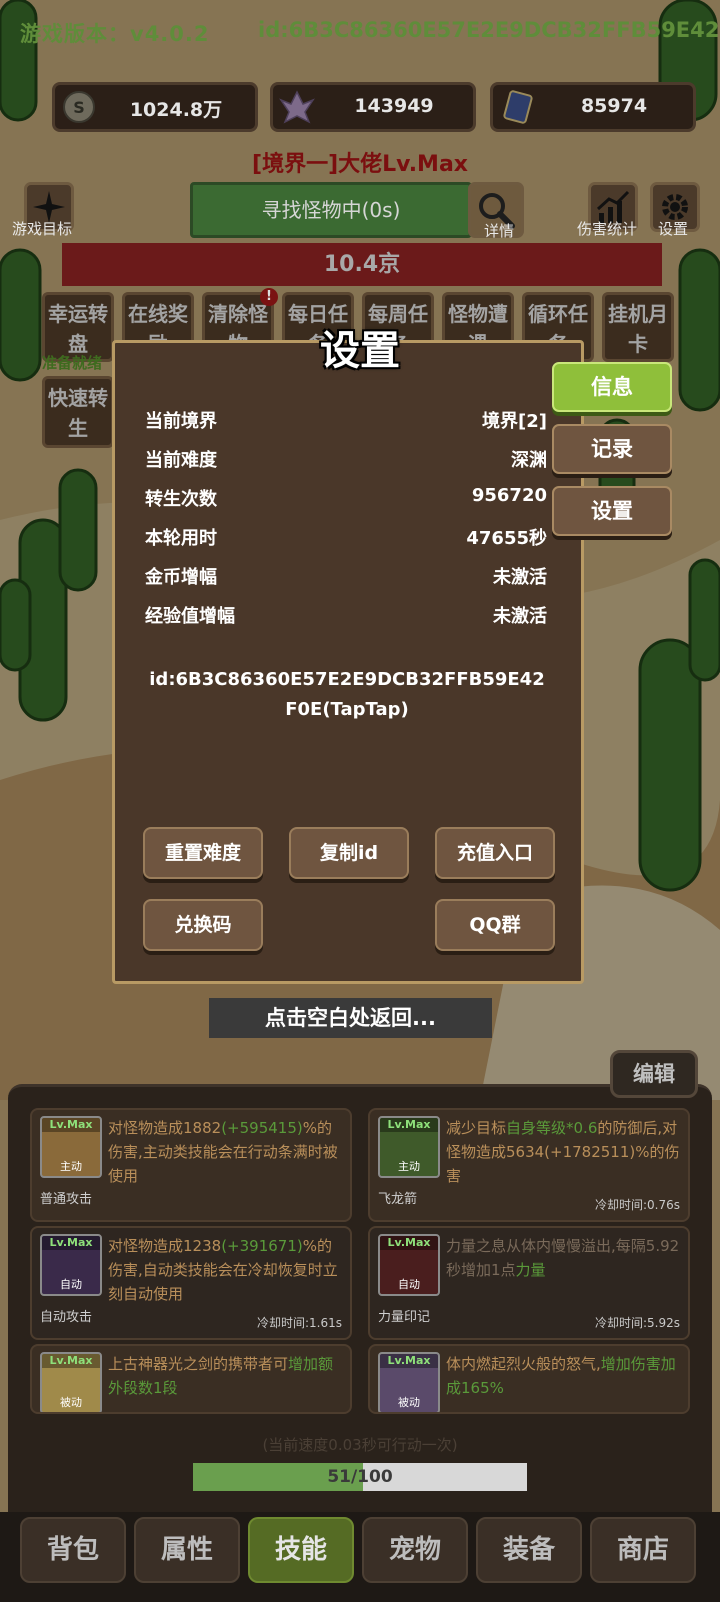 This screenshot has width=720, height=1602. Describe the element at coordinates (331, 210) in the screenshot. I see `find-monster-bar: 寻找怪物中(0s)` at that location.